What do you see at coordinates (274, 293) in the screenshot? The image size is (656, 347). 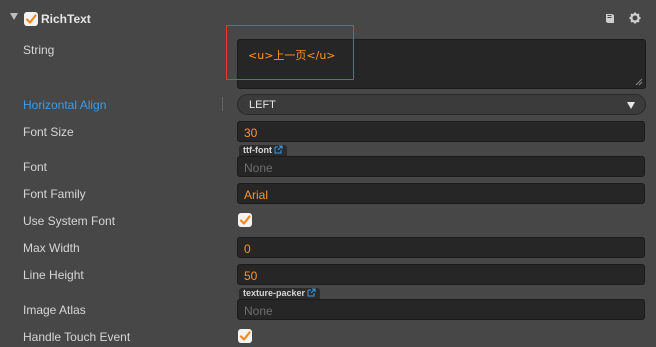 I see `image-atlas-tag-text: texture-packer` at bounding box center [274, 293].